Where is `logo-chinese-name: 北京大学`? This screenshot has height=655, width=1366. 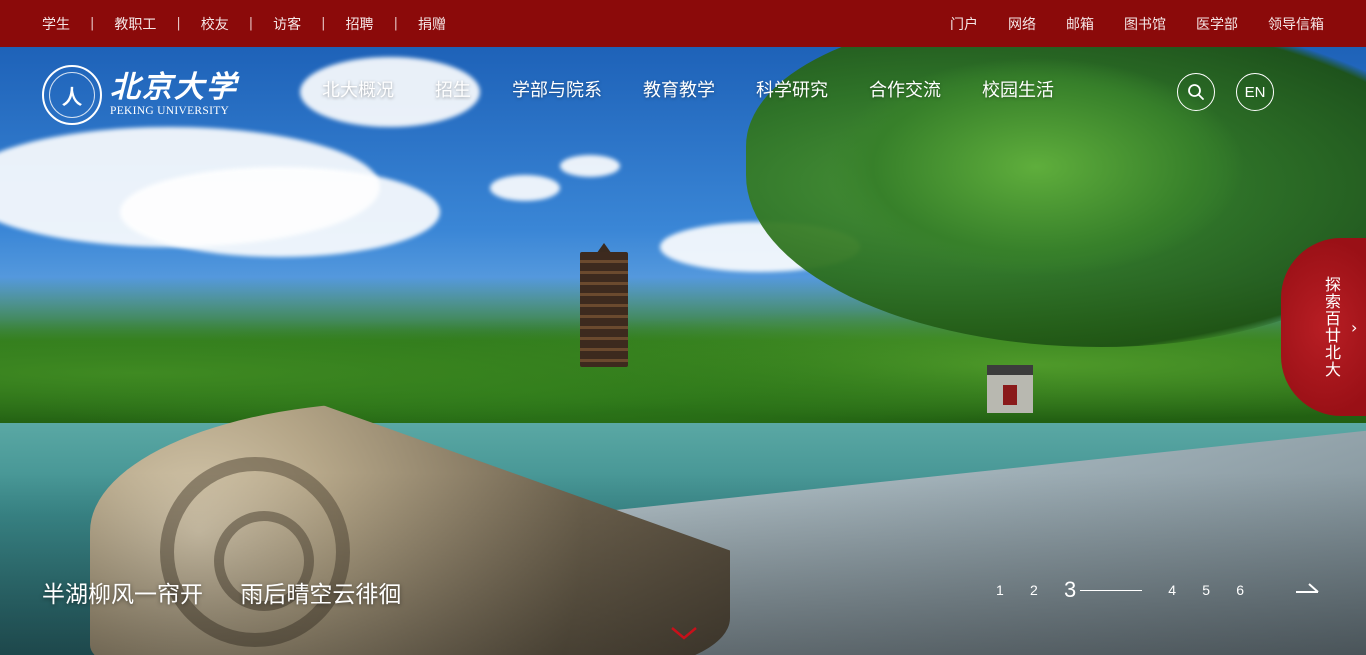 logo-chinese-name: 北京大学 is located at coordinates (174, 87).